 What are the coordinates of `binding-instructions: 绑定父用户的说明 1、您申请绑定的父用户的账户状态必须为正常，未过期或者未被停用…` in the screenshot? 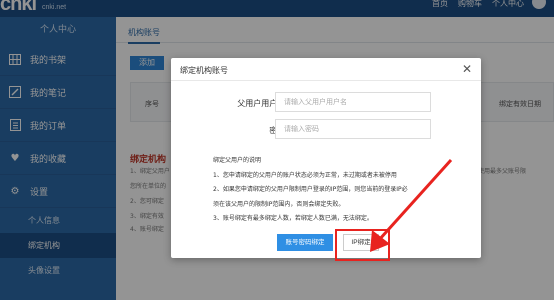 It's located at (343, 190).